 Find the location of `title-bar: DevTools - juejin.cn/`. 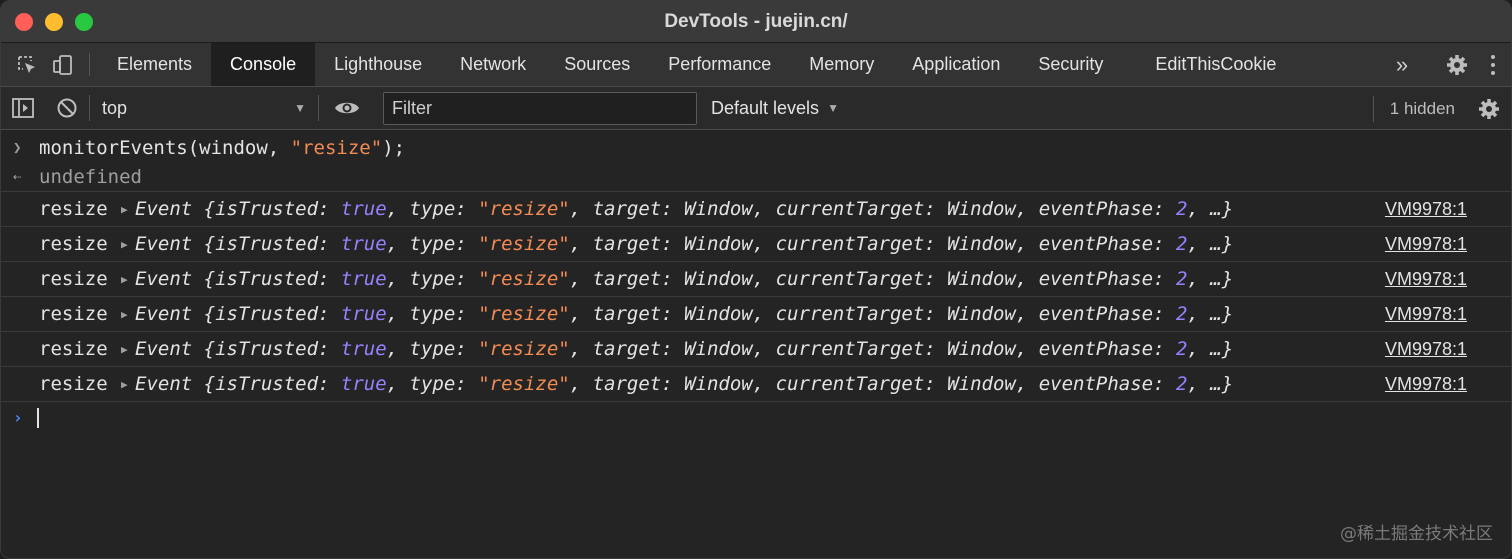

title-bar: DevTools - juejin.cn/ is located at coordinates (756, 22).